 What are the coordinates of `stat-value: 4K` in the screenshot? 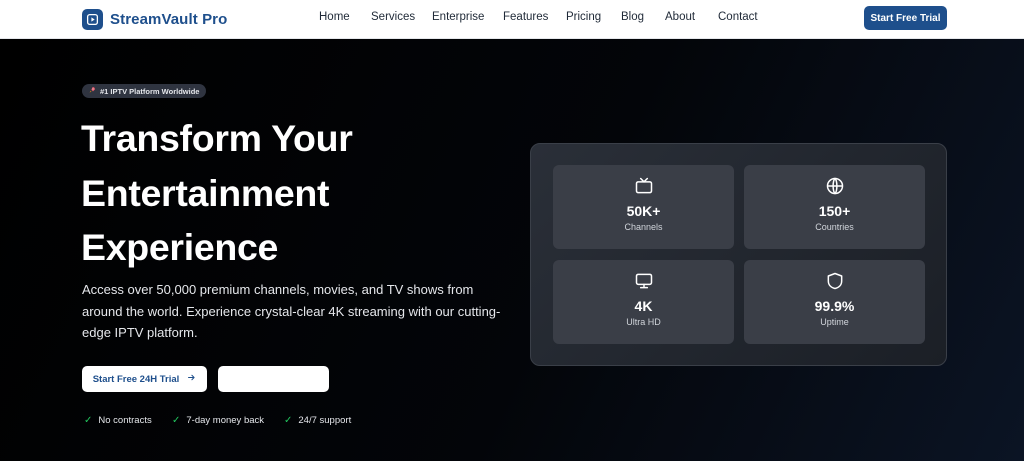 It's located at (643, 306).